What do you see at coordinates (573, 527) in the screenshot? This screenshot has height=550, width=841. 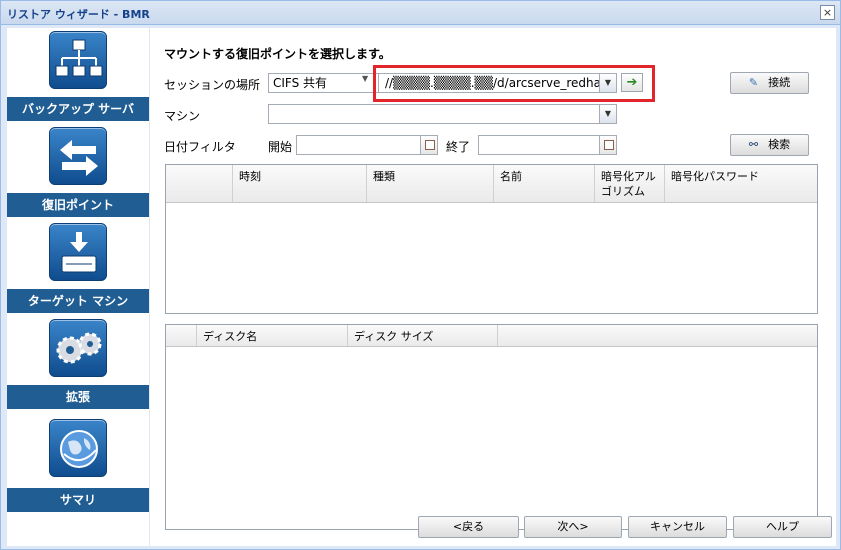 I see `next-button: 次へ>` at bounding box center [573, 527].